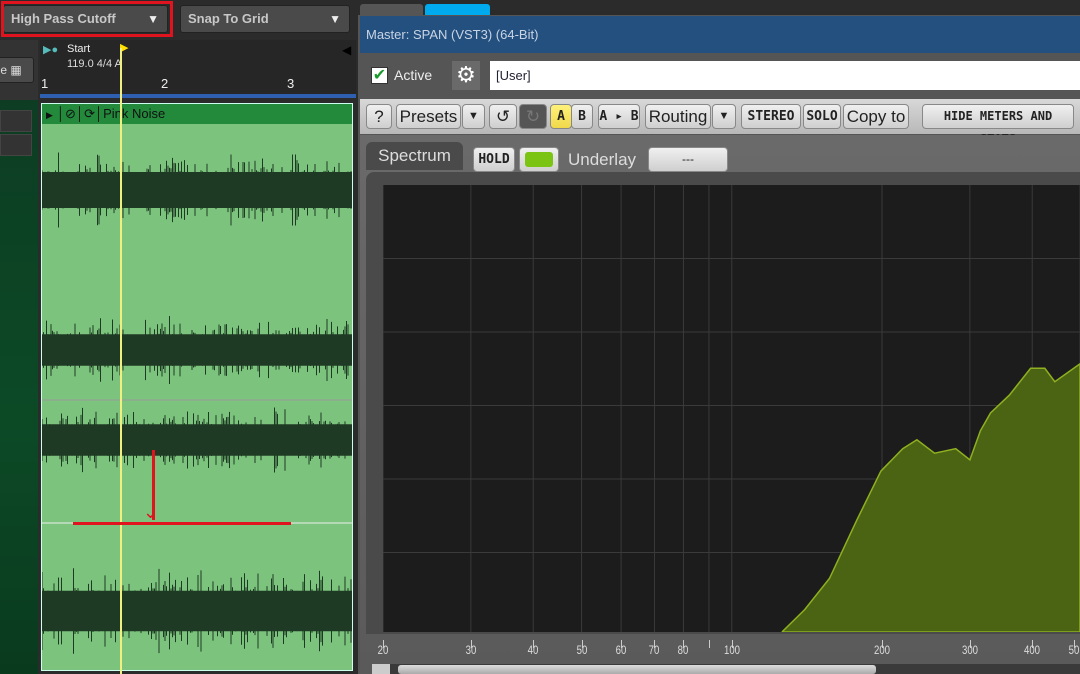 The image size is (1080, 674). What do you see at coordinates (70, 113) in the screenshot?
I see `mute-icon: ⊘` at bounding box center [70, 113].